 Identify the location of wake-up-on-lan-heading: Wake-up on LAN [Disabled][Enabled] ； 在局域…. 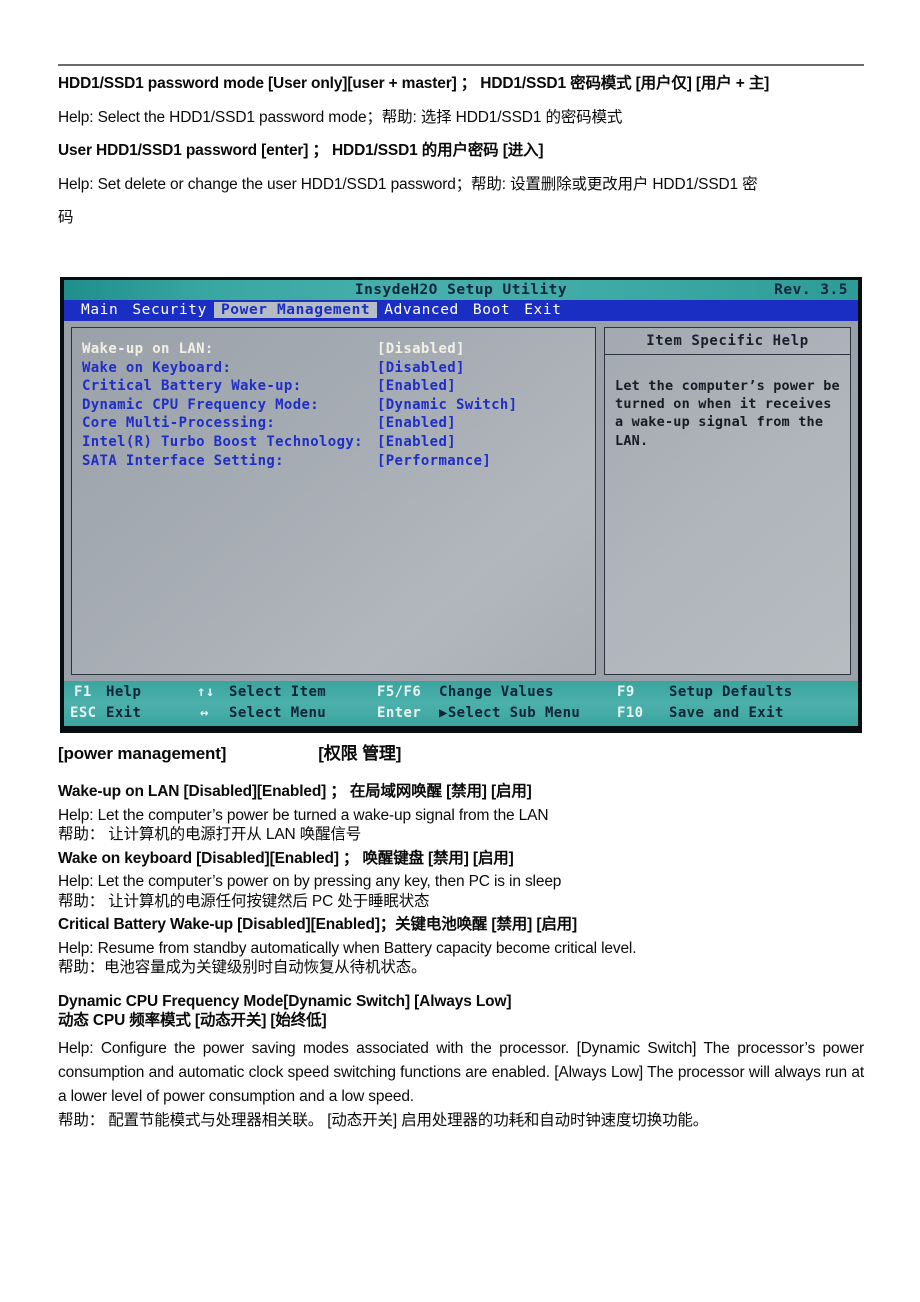
(295, 791).